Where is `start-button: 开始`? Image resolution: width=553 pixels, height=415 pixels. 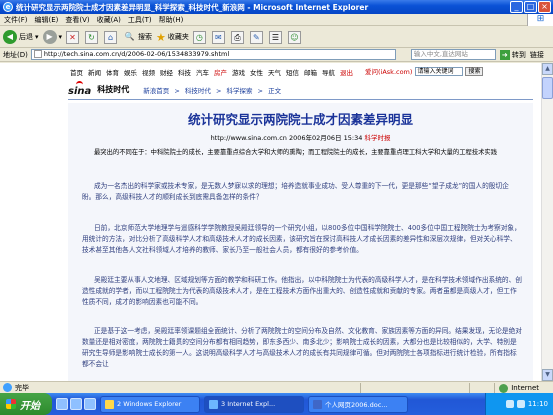 start-button: 开始 is located at coordinates (26, 404).